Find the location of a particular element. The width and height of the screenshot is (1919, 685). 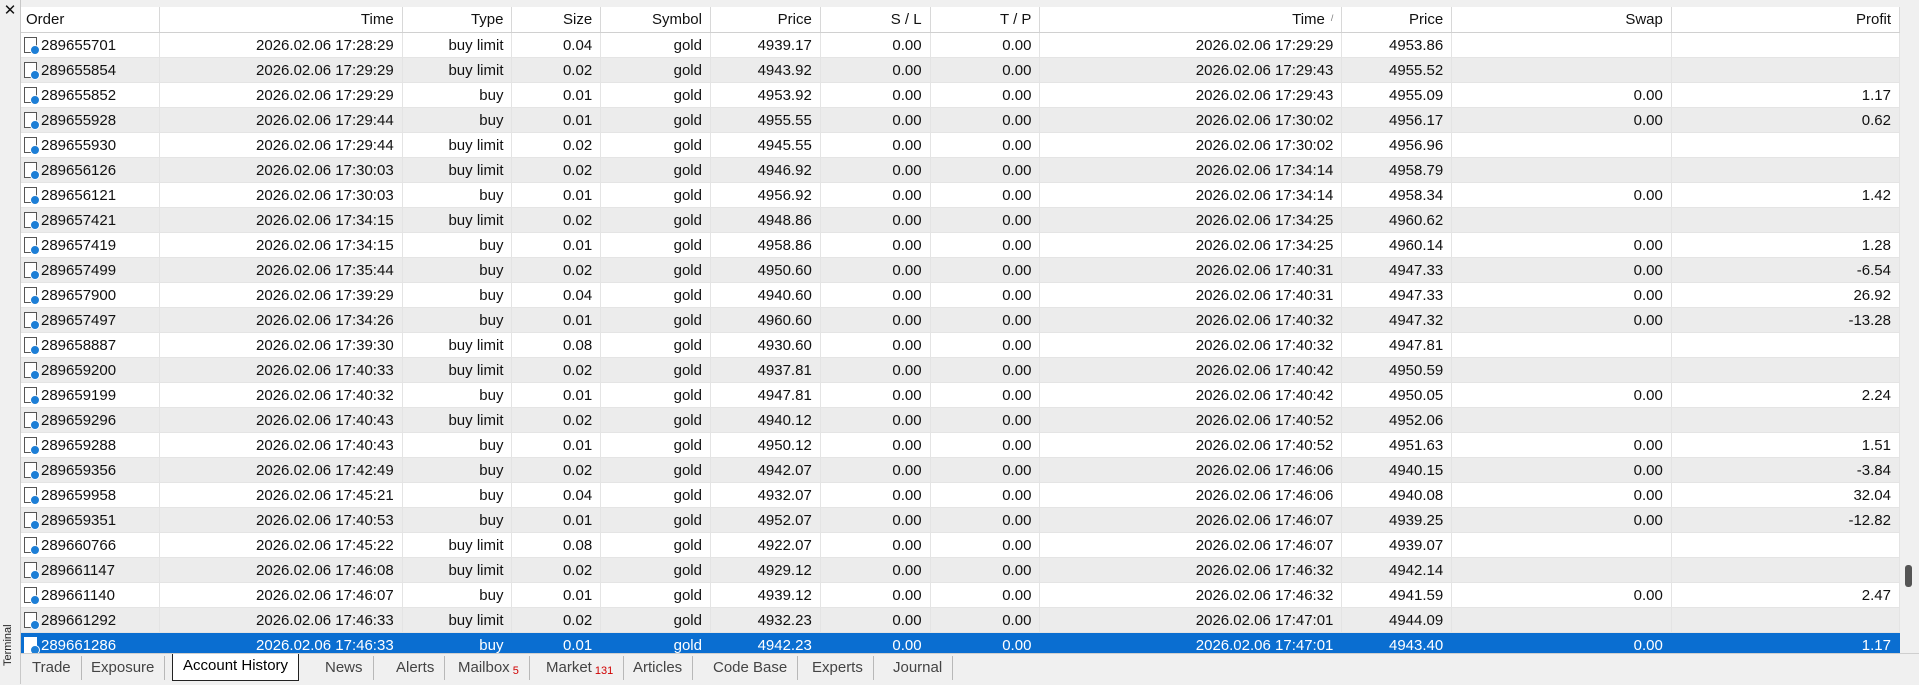

tab-trade: Trade is located at coordinates (52, 668).